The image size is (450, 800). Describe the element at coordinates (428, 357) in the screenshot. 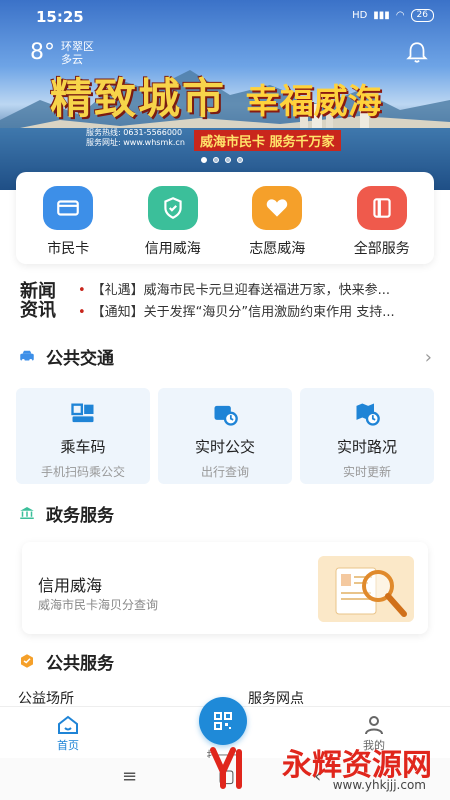

I see `chevron-right-icon: ›` at that location.